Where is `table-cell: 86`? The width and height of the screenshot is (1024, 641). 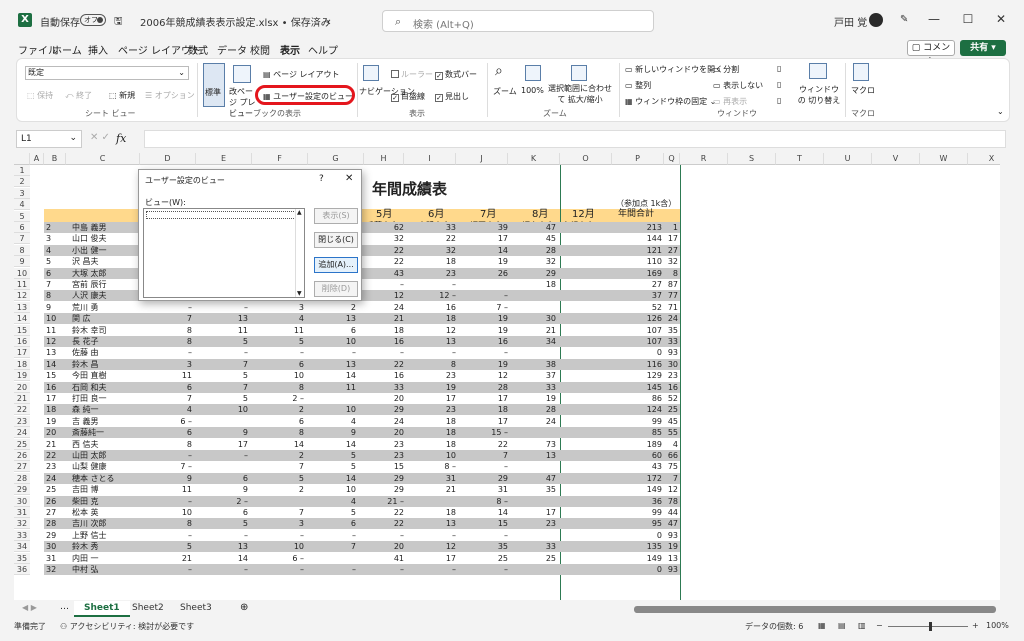
table-cell: 86 is located at coordinates (637, 398).